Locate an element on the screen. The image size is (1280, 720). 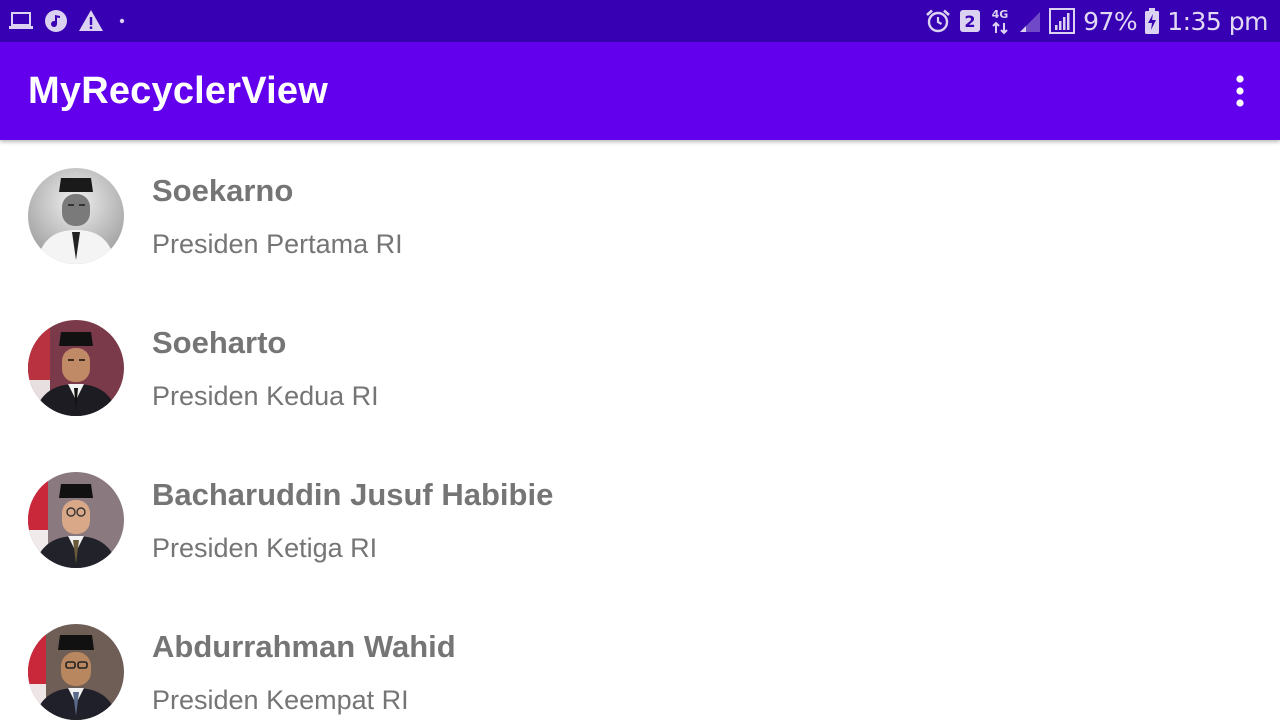
sim2-badge-icon: 2 is located at coordinates (970, 21).